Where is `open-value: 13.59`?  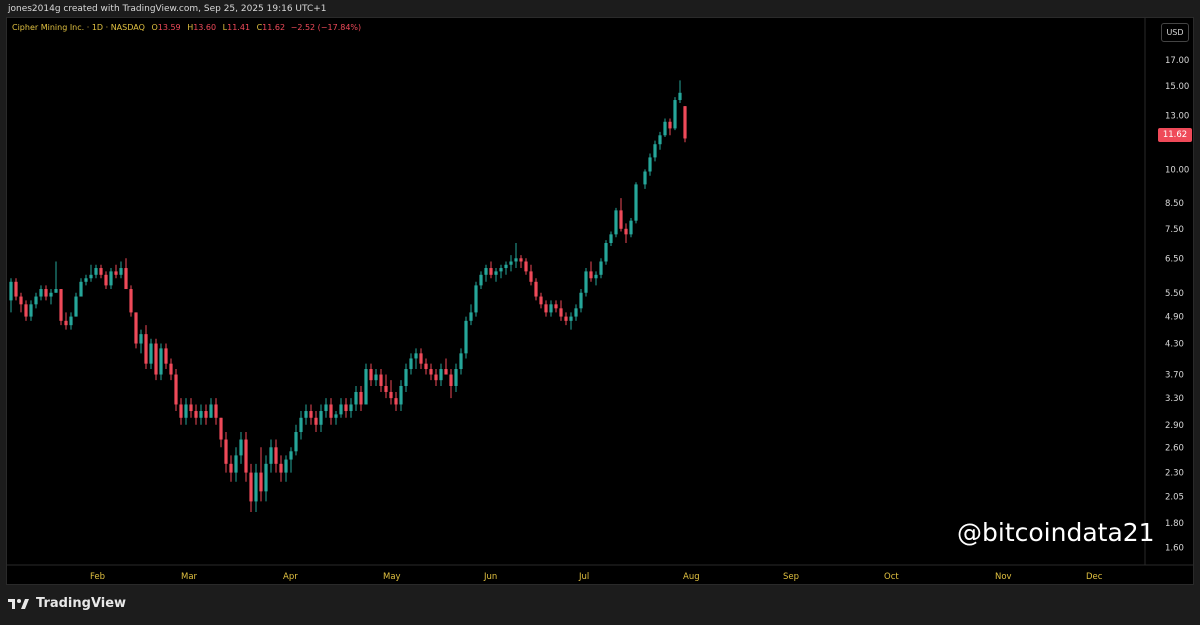
open-value: 13.59 is located at coordinates (169, 27).